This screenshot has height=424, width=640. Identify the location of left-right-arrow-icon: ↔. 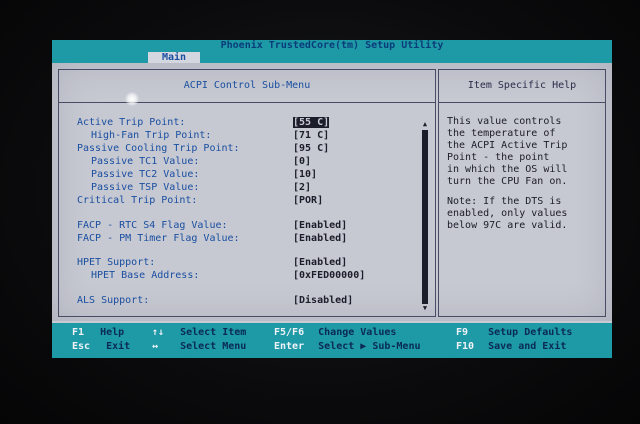
(155, 346).